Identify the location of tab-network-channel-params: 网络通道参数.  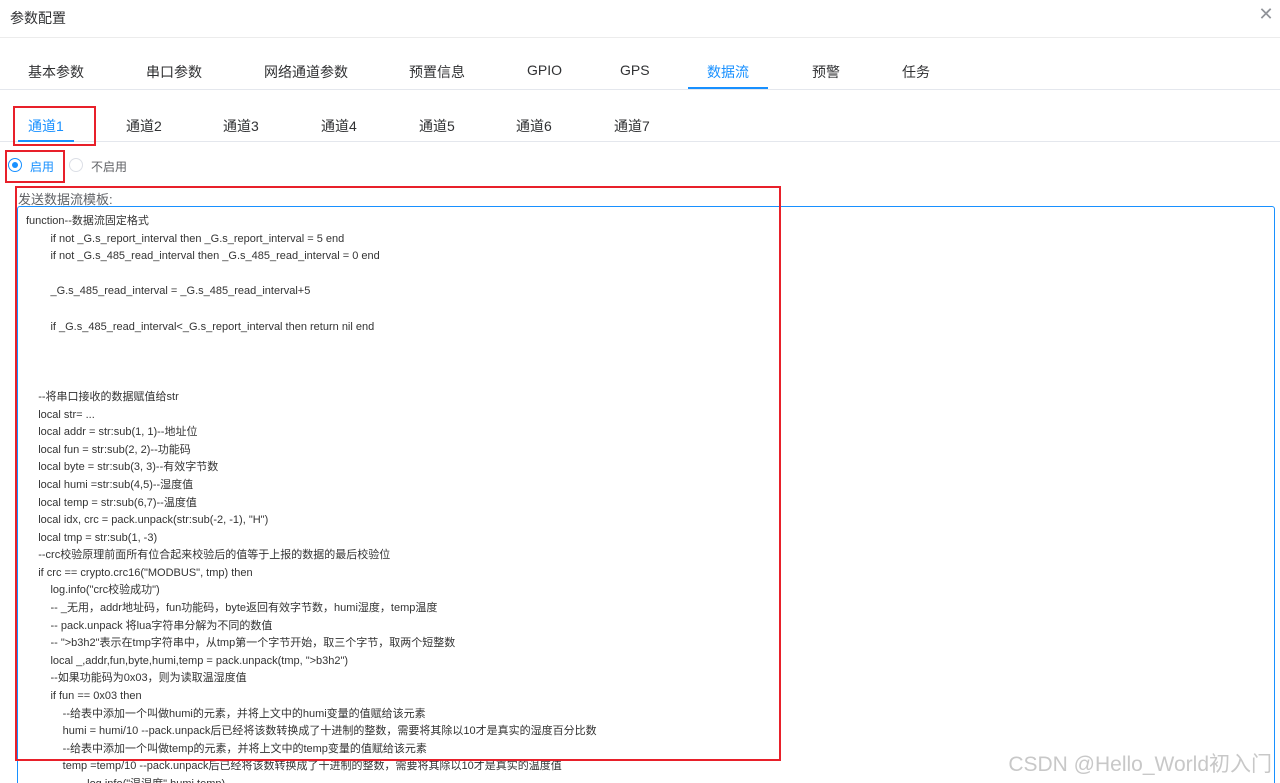
(306, 75).